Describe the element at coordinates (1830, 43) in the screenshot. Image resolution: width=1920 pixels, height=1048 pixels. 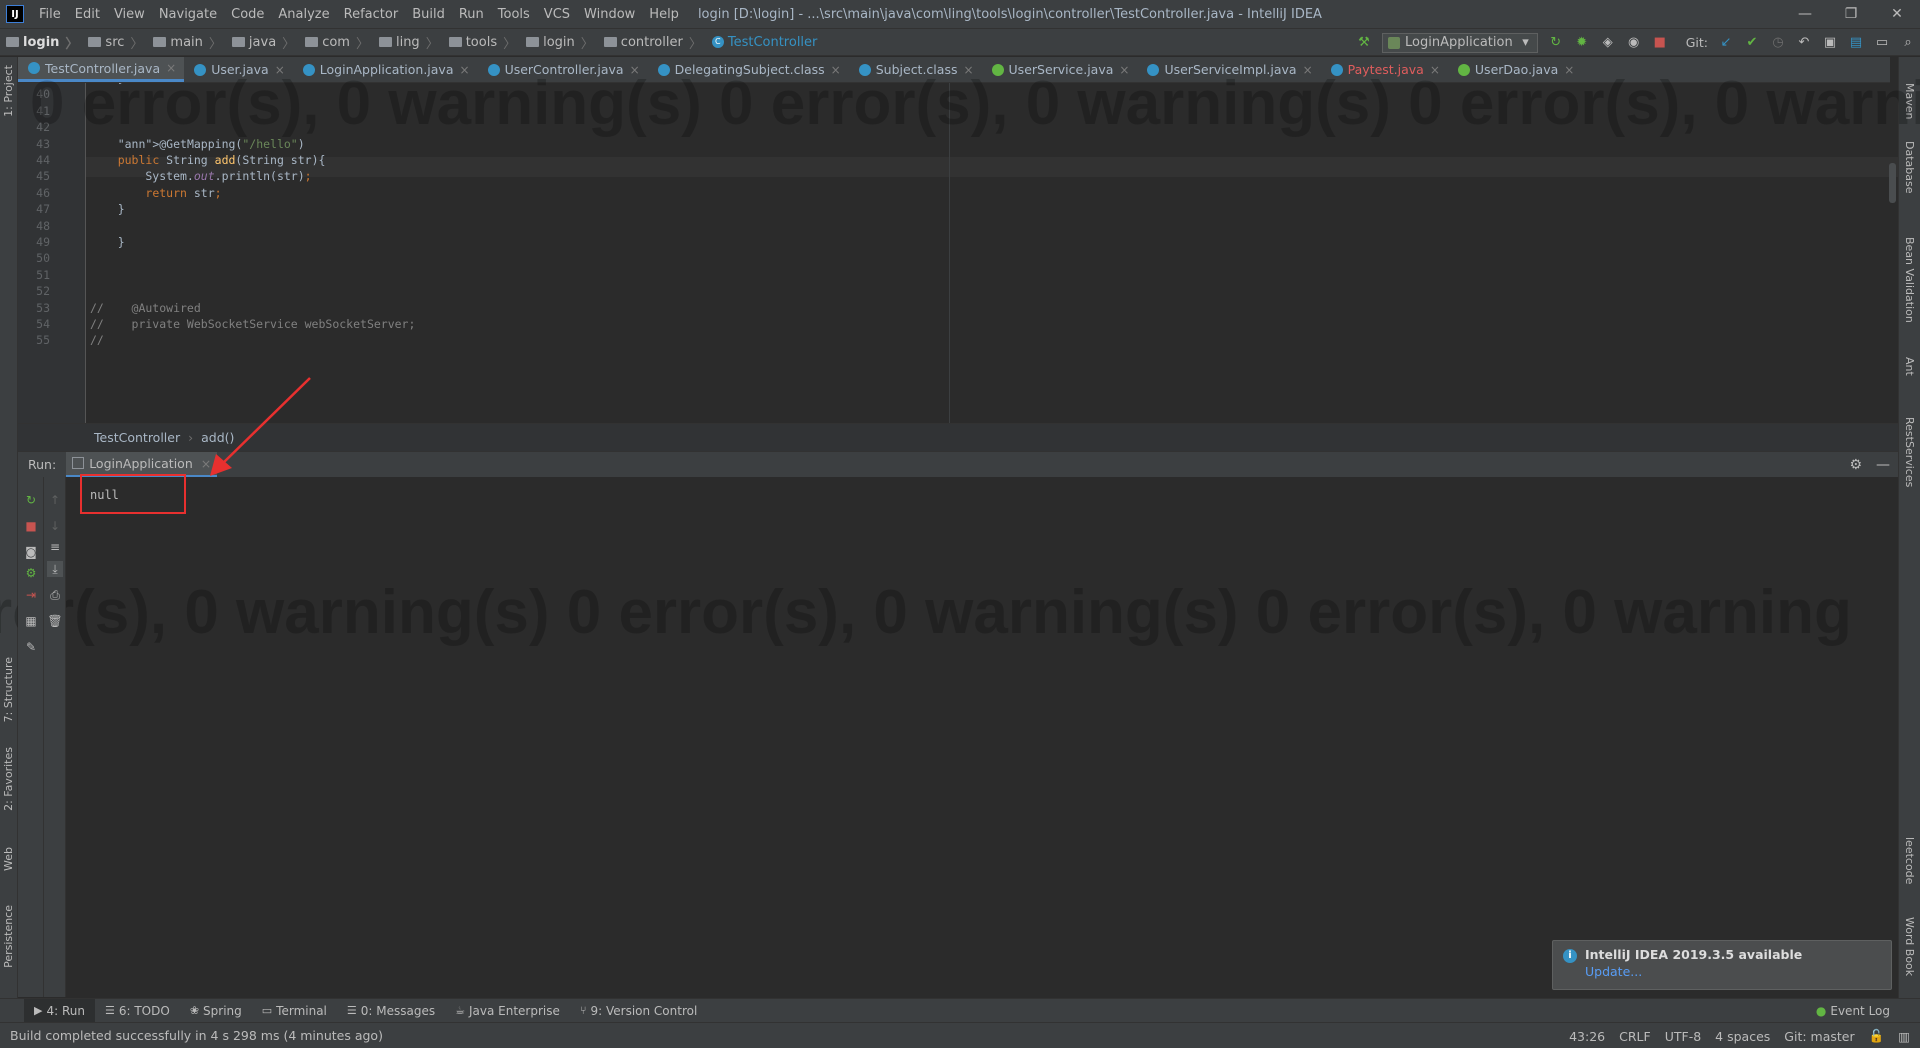
I see `project-structure-icon: ▣` at that location.